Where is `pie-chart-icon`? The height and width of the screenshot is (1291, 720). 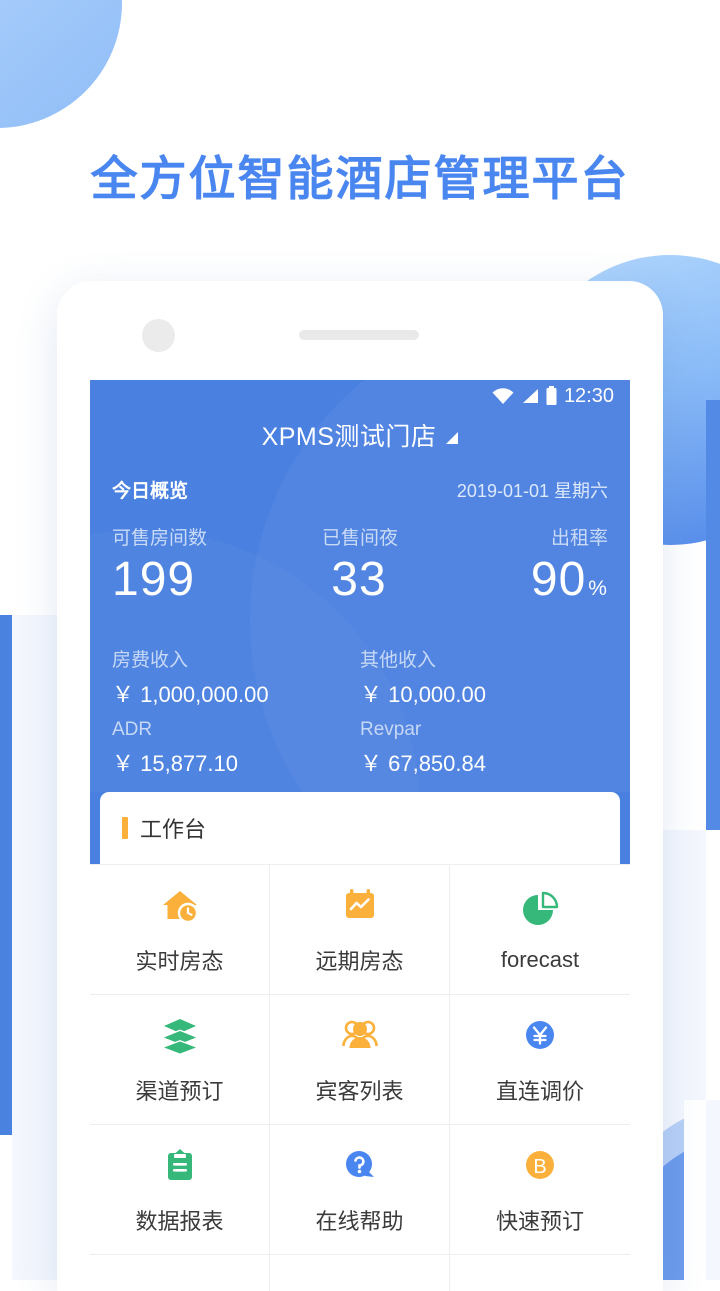 pie-chart-icon is located at coordinates (540, 908).